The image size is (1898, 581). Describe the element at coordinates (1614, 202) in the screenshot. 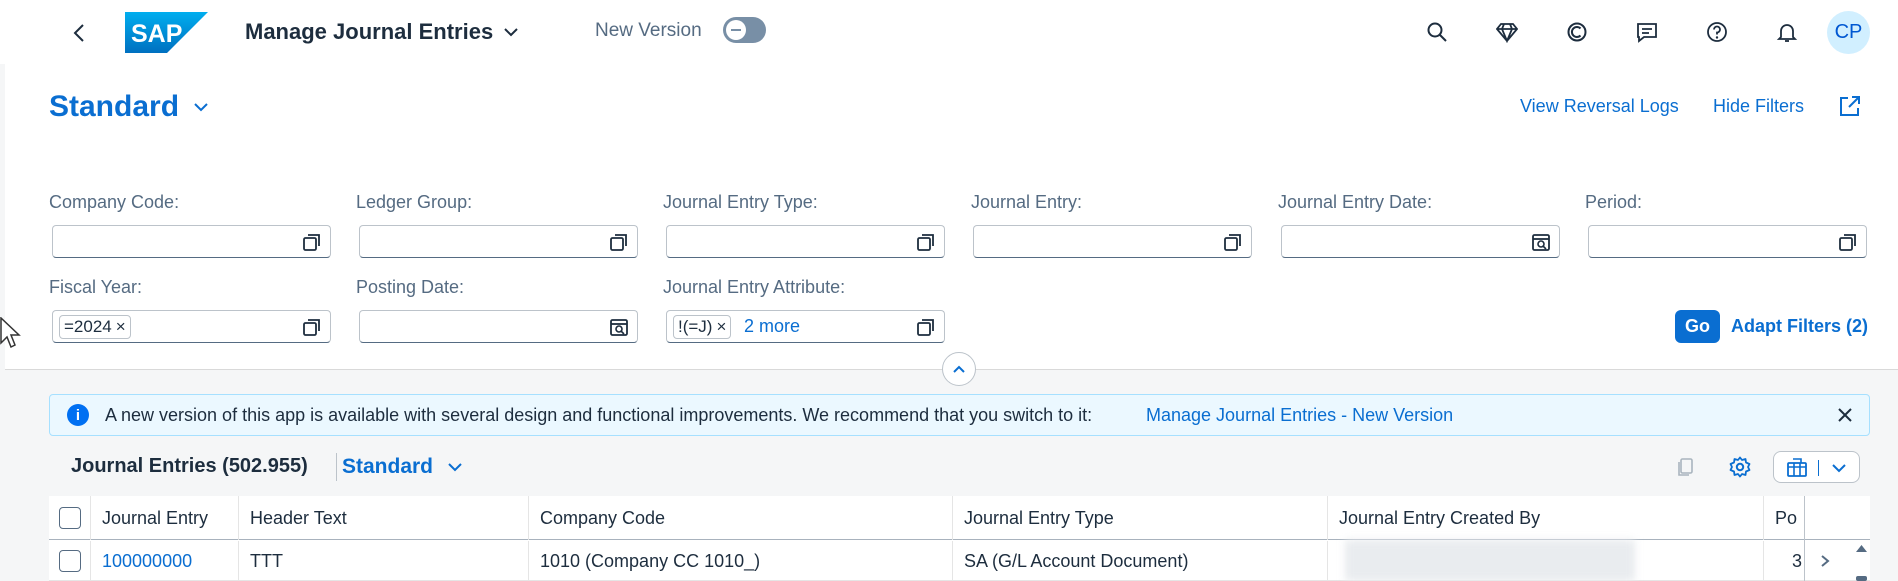

I see `period-label: Period:` at that location.